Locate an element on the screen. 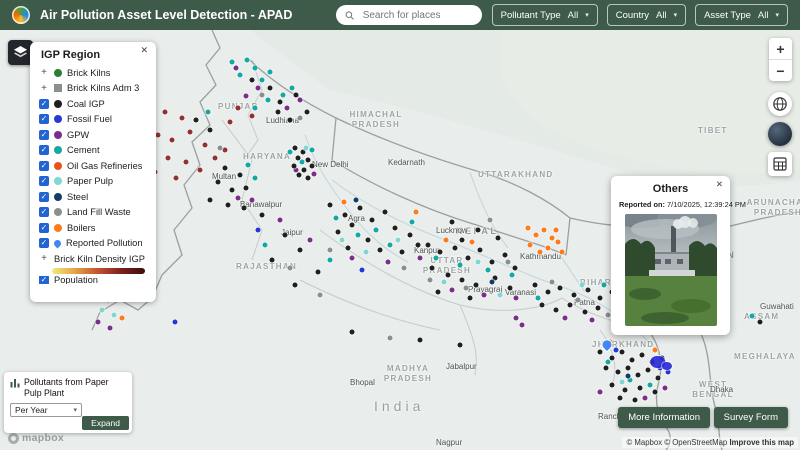 The height and width of the screenshot is (450, 800). search-input is located at coordinates (416, 15).